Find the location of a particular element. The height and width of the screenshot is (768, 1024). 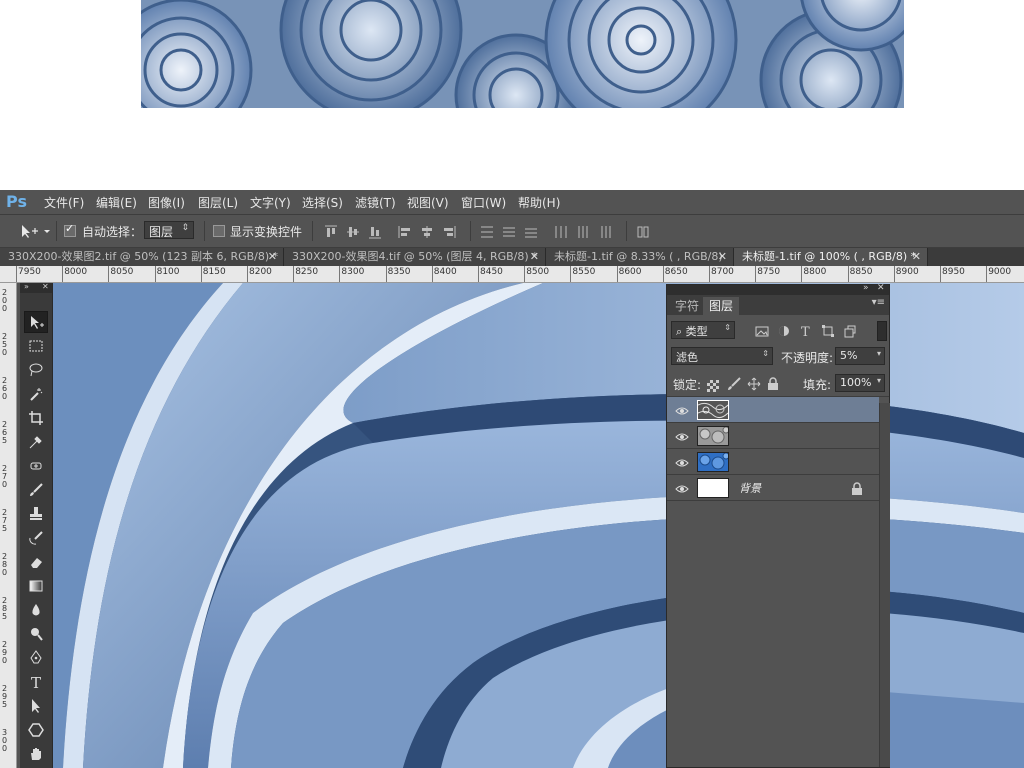

layers-scrollbar is located at coordinates (884, 585).